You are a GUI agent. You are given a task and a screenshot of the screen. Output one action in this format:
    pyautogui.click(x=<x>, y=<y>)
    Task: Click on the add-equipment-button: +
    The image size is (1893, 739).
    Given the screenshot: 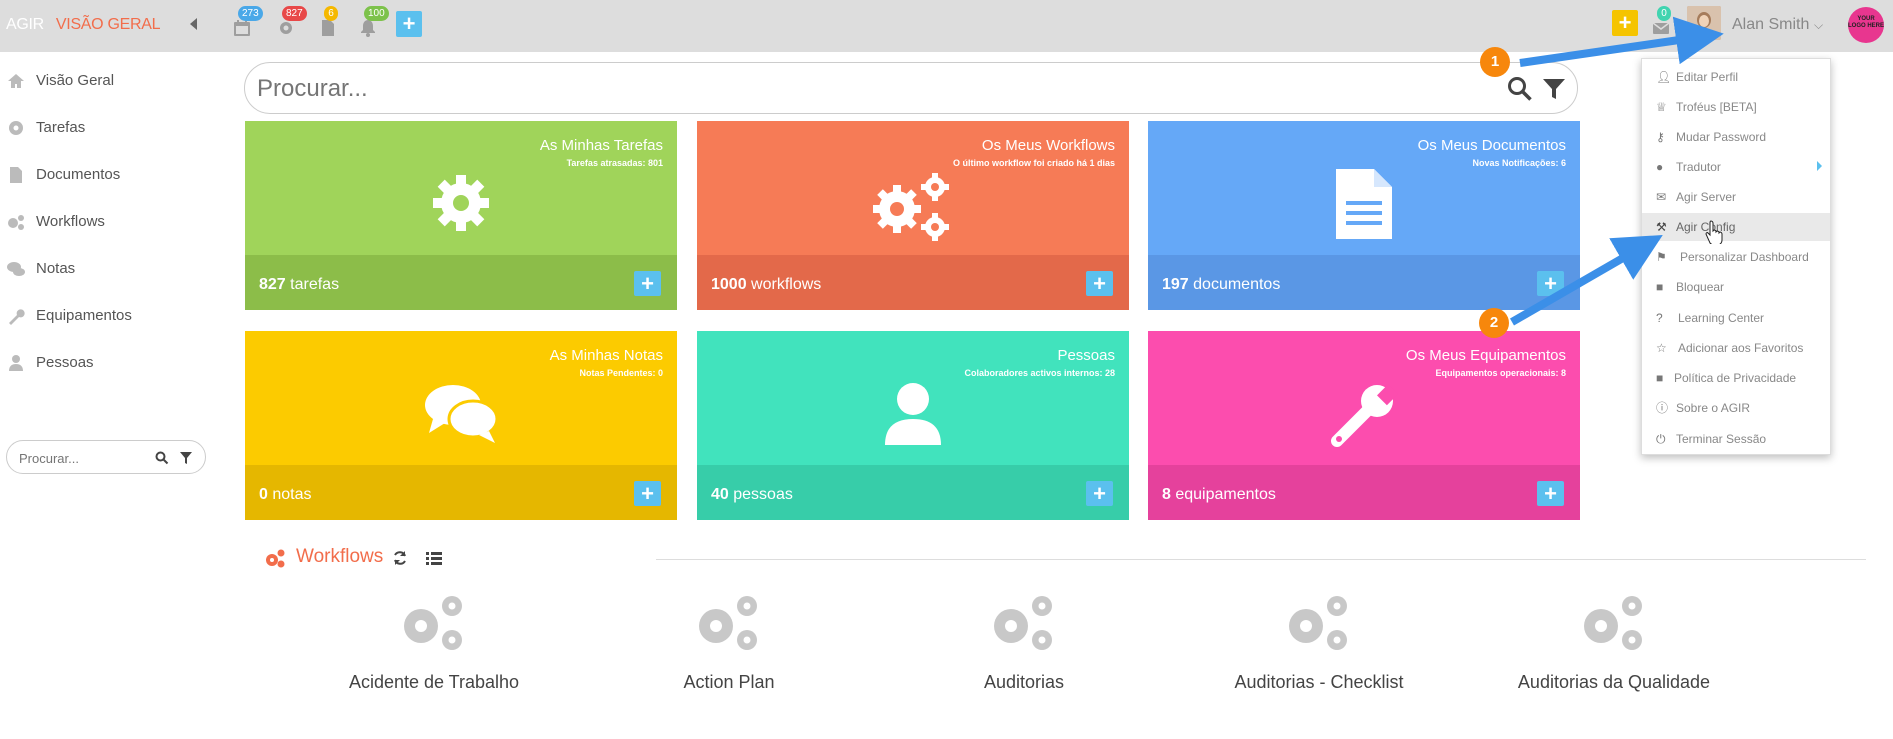 What is the action you would take?
    pyautogui.click(x=1550, y=493)
    